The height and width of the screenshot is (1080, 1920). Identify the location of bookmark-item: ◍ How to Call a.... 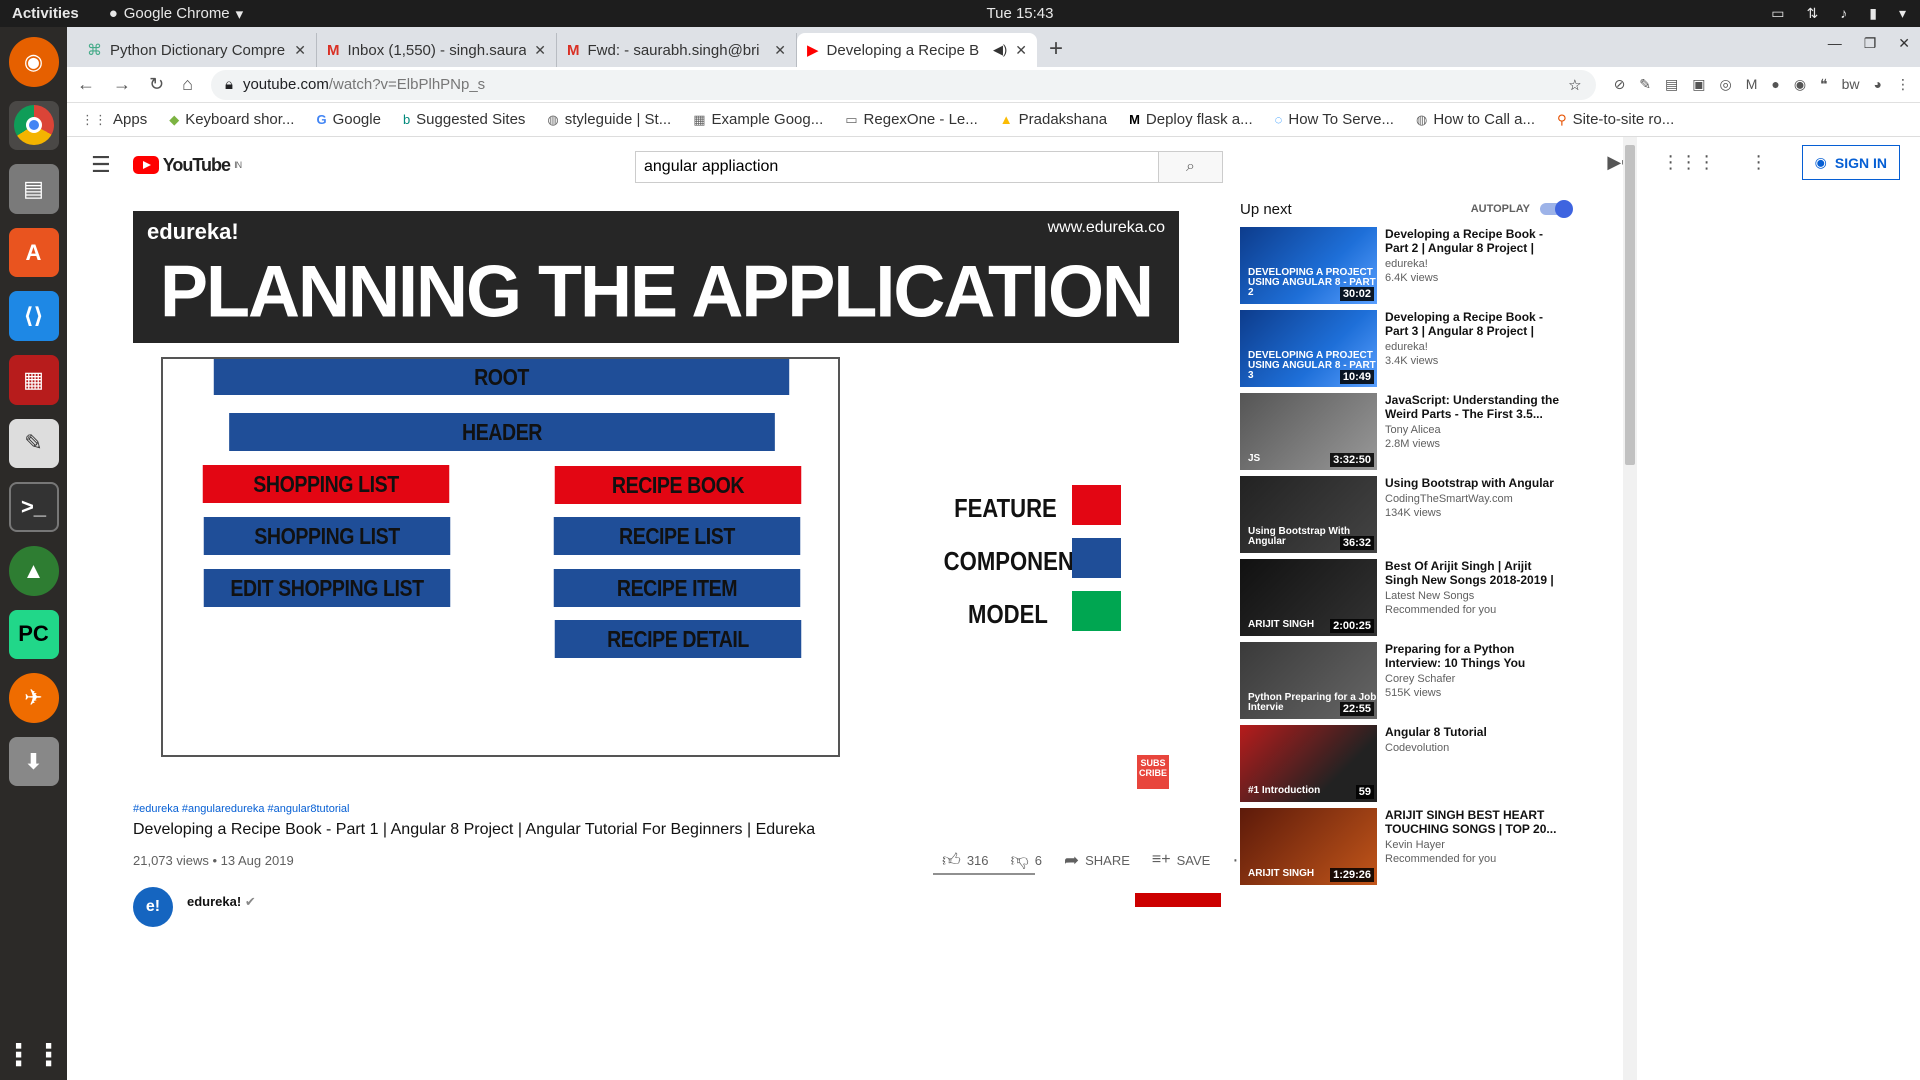
(1475, 119).